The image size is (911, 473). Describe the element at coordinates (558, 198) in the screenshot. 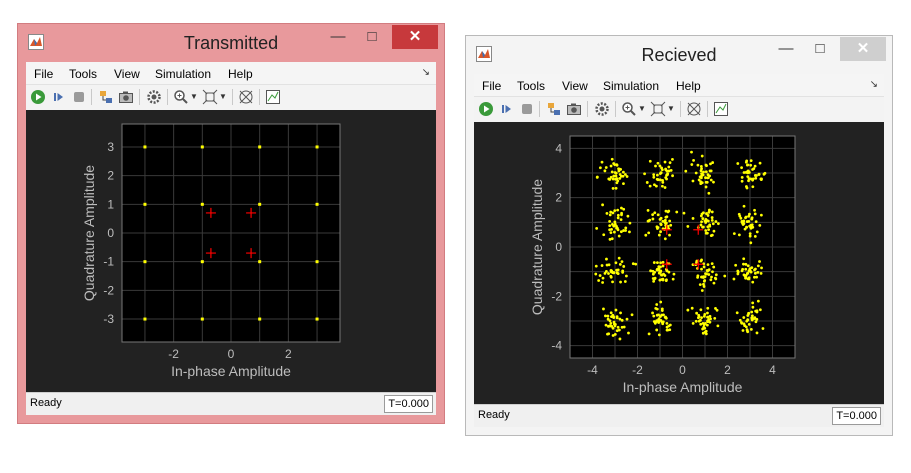

I see `y-tick-label: 2` at that location.